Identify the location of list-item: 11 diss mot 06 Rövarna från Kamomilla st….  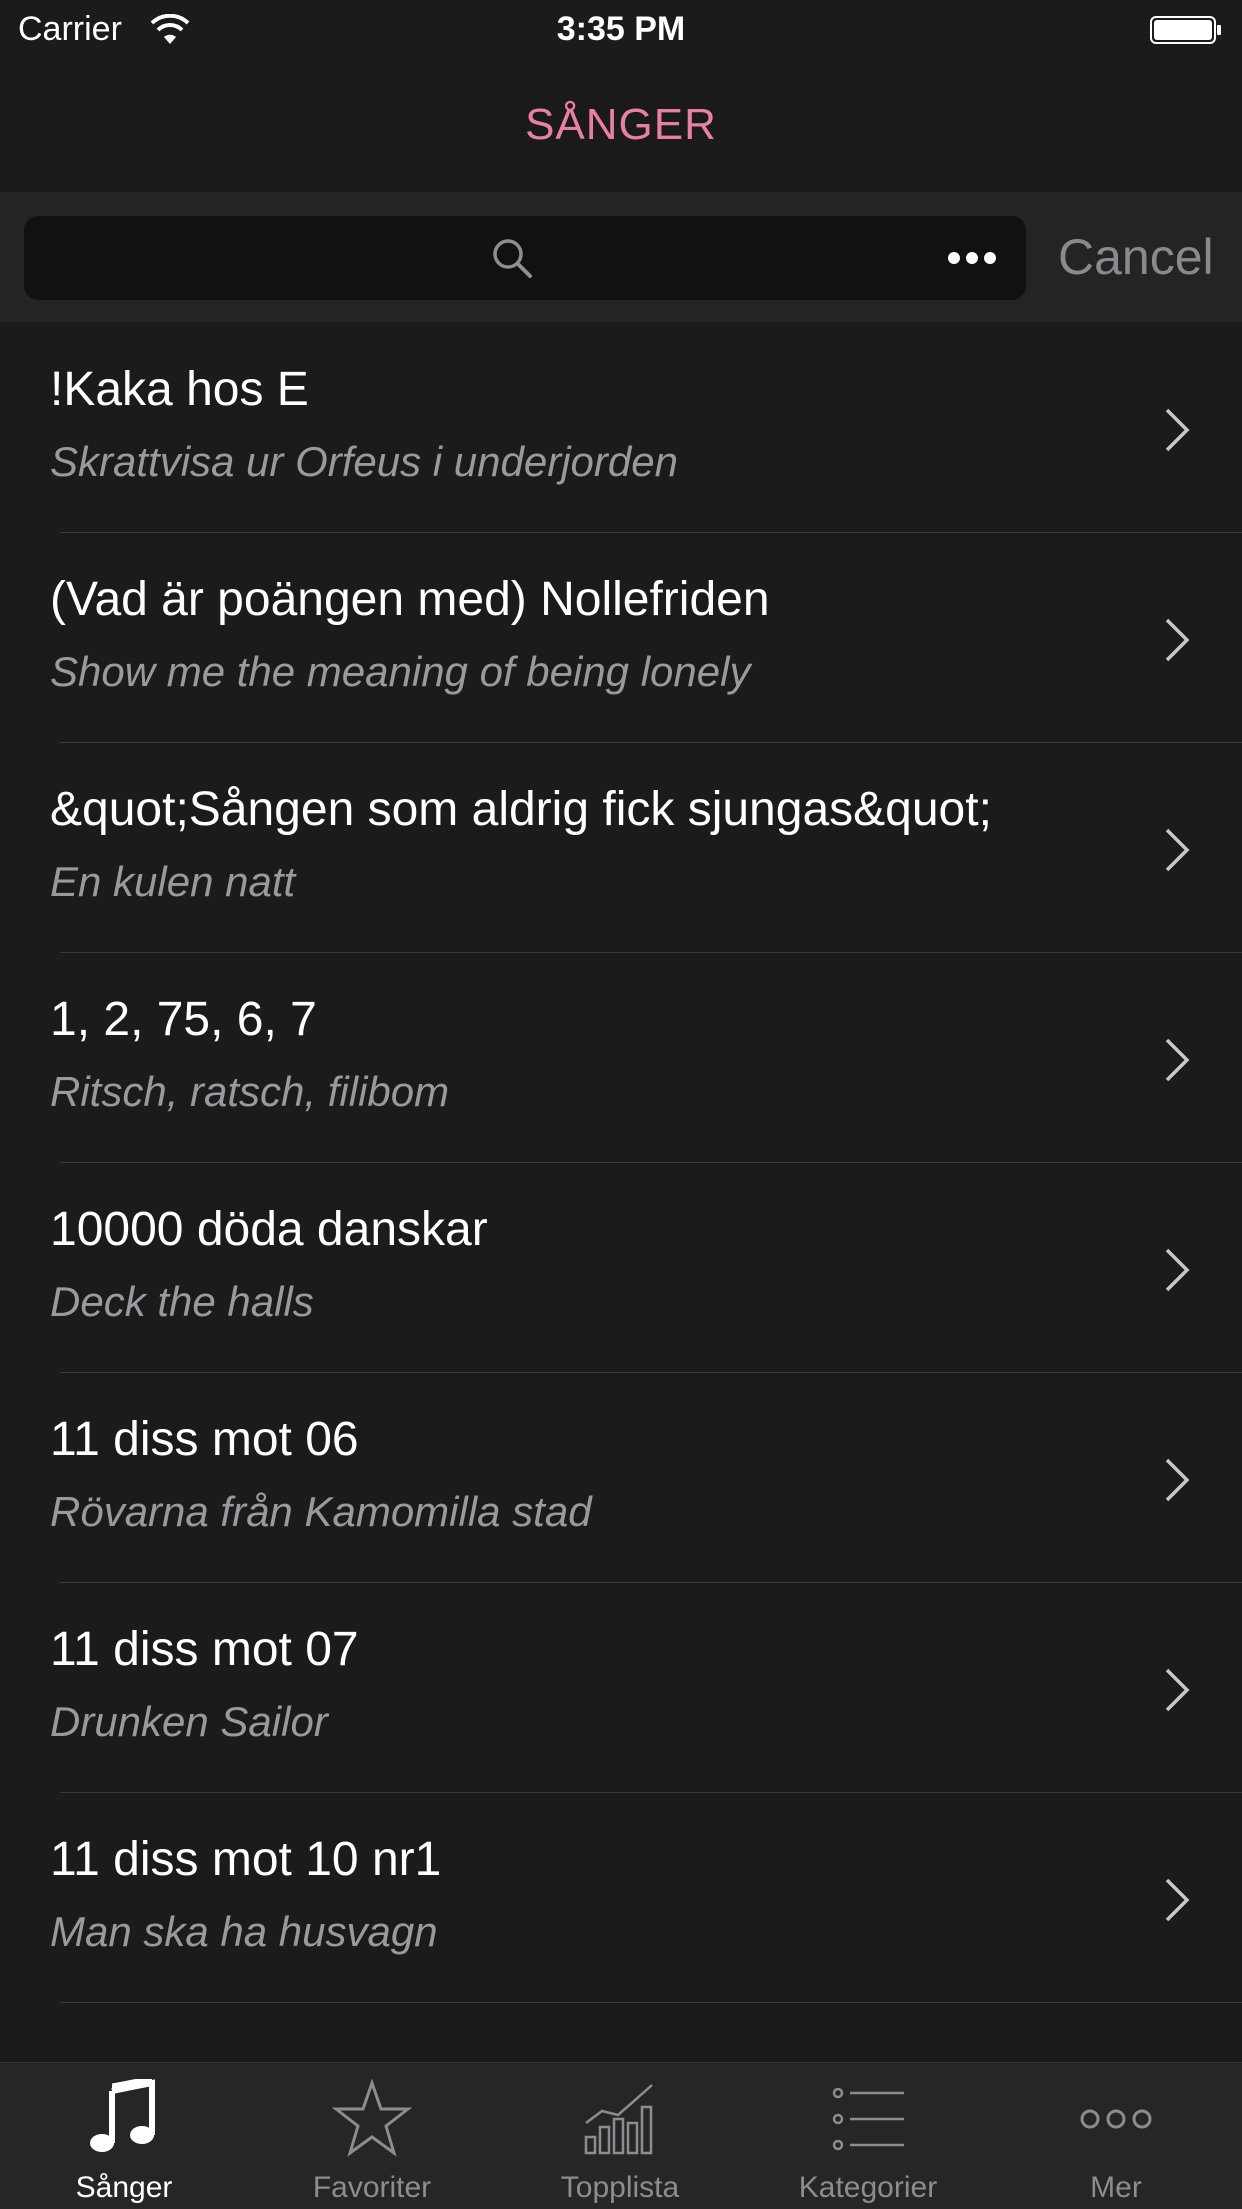
(621, 1477).